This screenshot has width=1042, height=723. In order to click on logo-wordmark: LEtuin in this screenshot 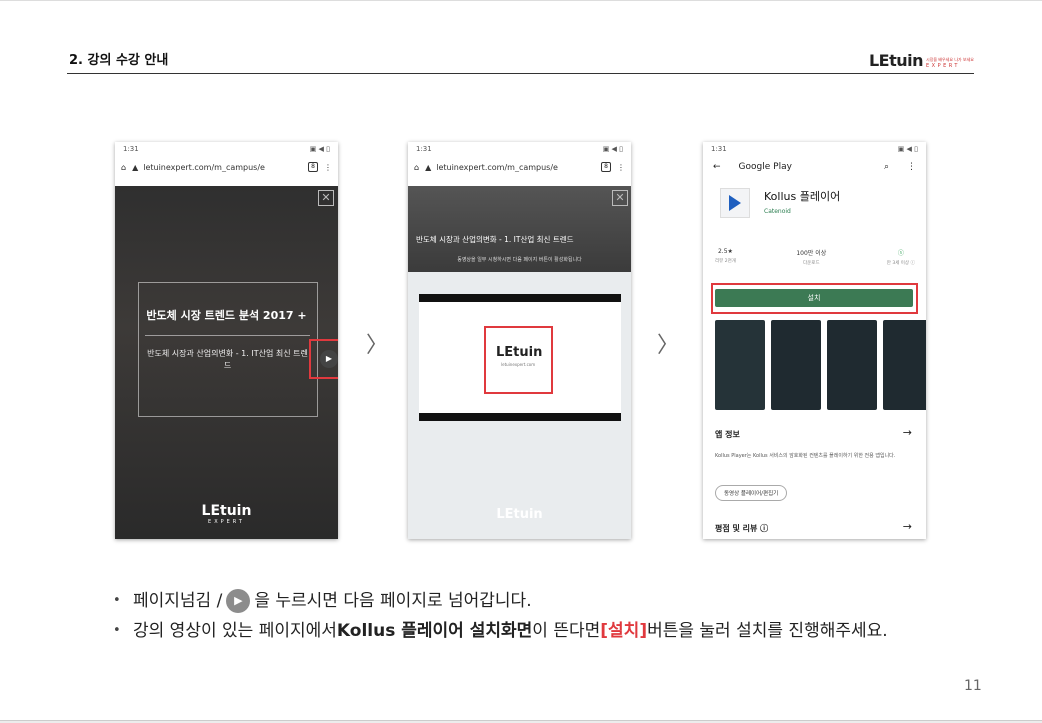, I will do `click(896, 60)`.